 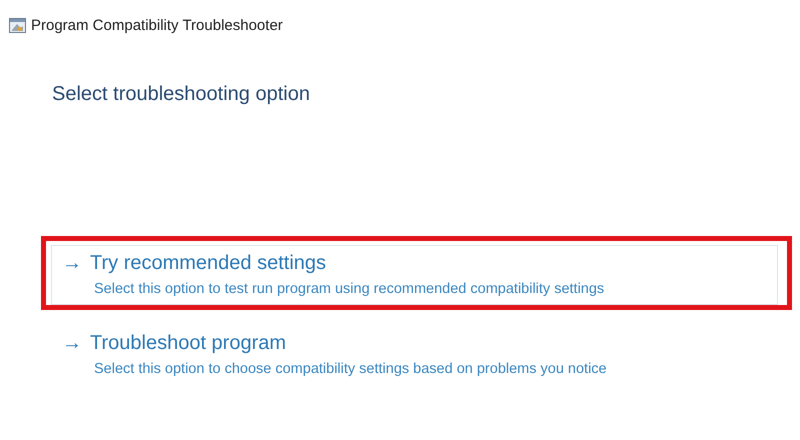 What do you see at coordinates (157, 25) in the screenshot?
I see `window-title: Program Compatibility Troubleshooter` at bounding box center [157, 25].